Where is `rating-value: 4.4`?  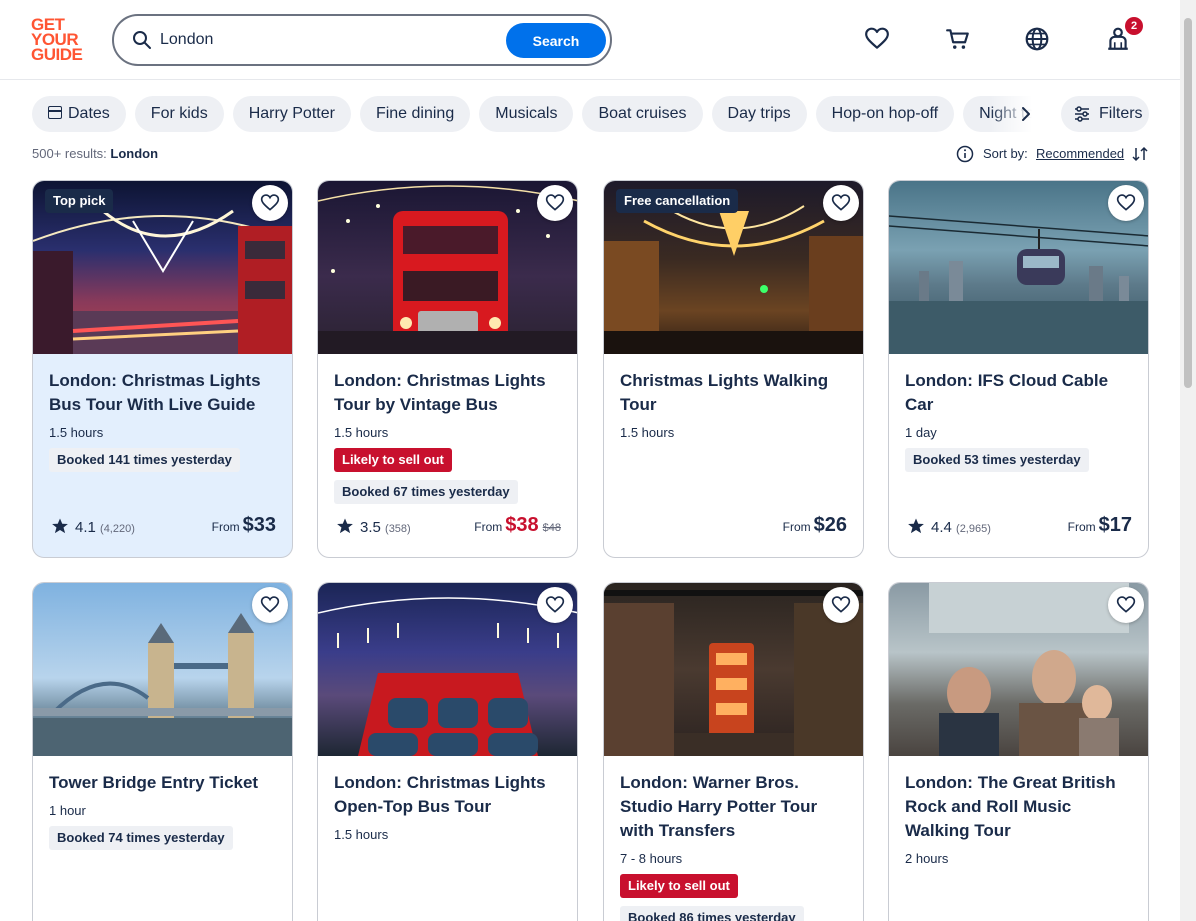
rating-value: 4.4 is located at coordinates (941, 527).